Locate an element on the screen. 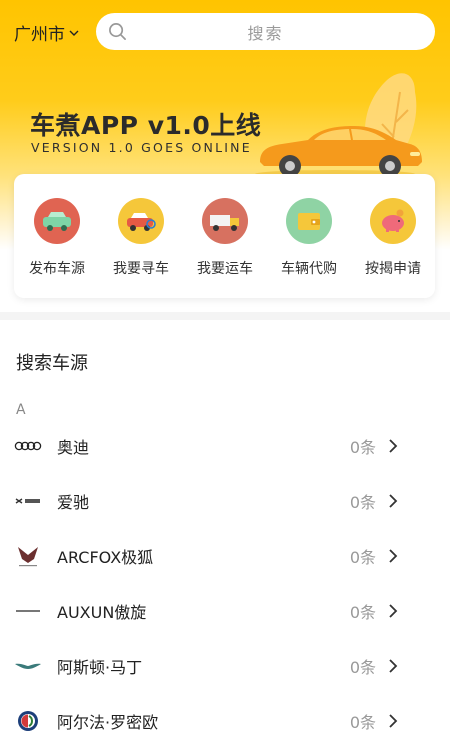 This screenshot has width=450, height=750. brand-row-aston-martin: 阿斯顿·马丁 0条 is located at coordinates (225, 665).